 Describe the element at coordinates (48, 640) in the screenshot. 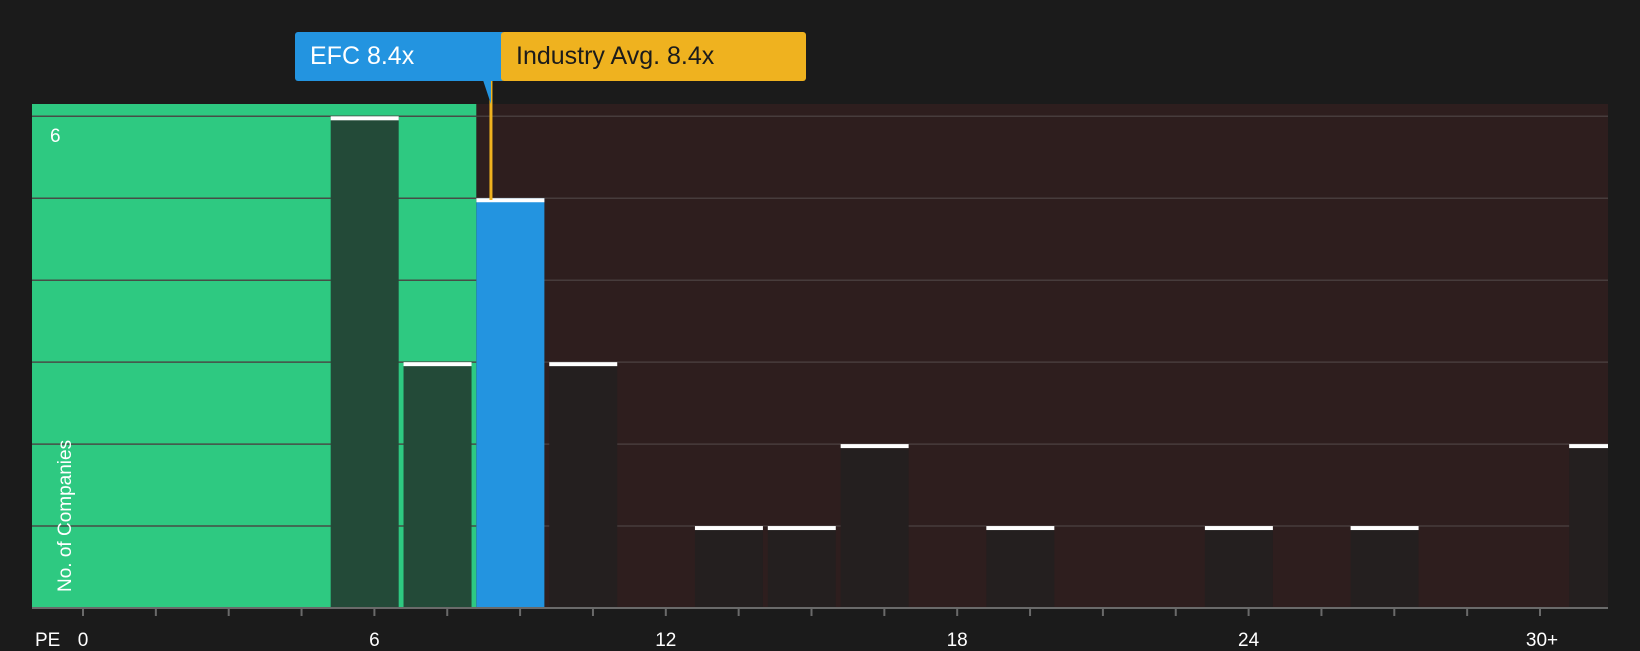

I see `x-axis-title: PE` at that location.